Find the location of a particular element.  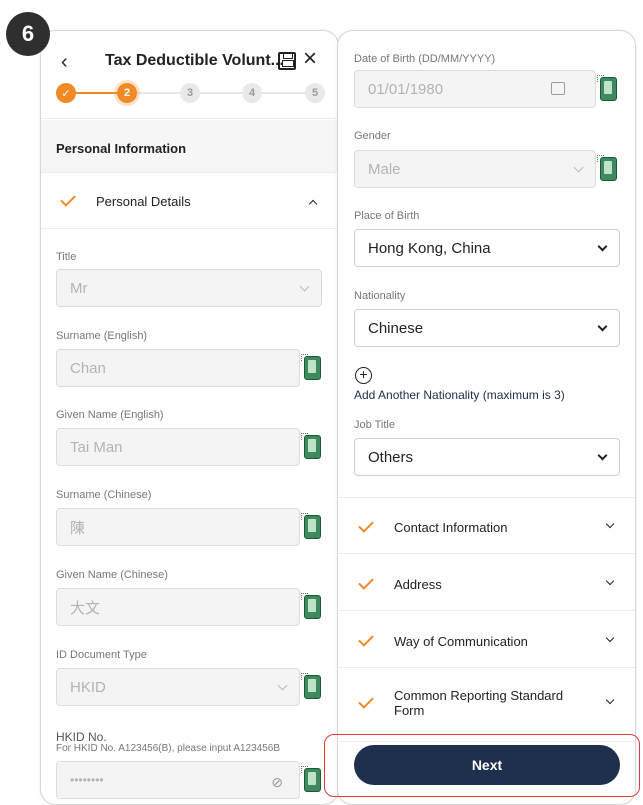

job-label: Job Title is located at coordinates (374, 425).